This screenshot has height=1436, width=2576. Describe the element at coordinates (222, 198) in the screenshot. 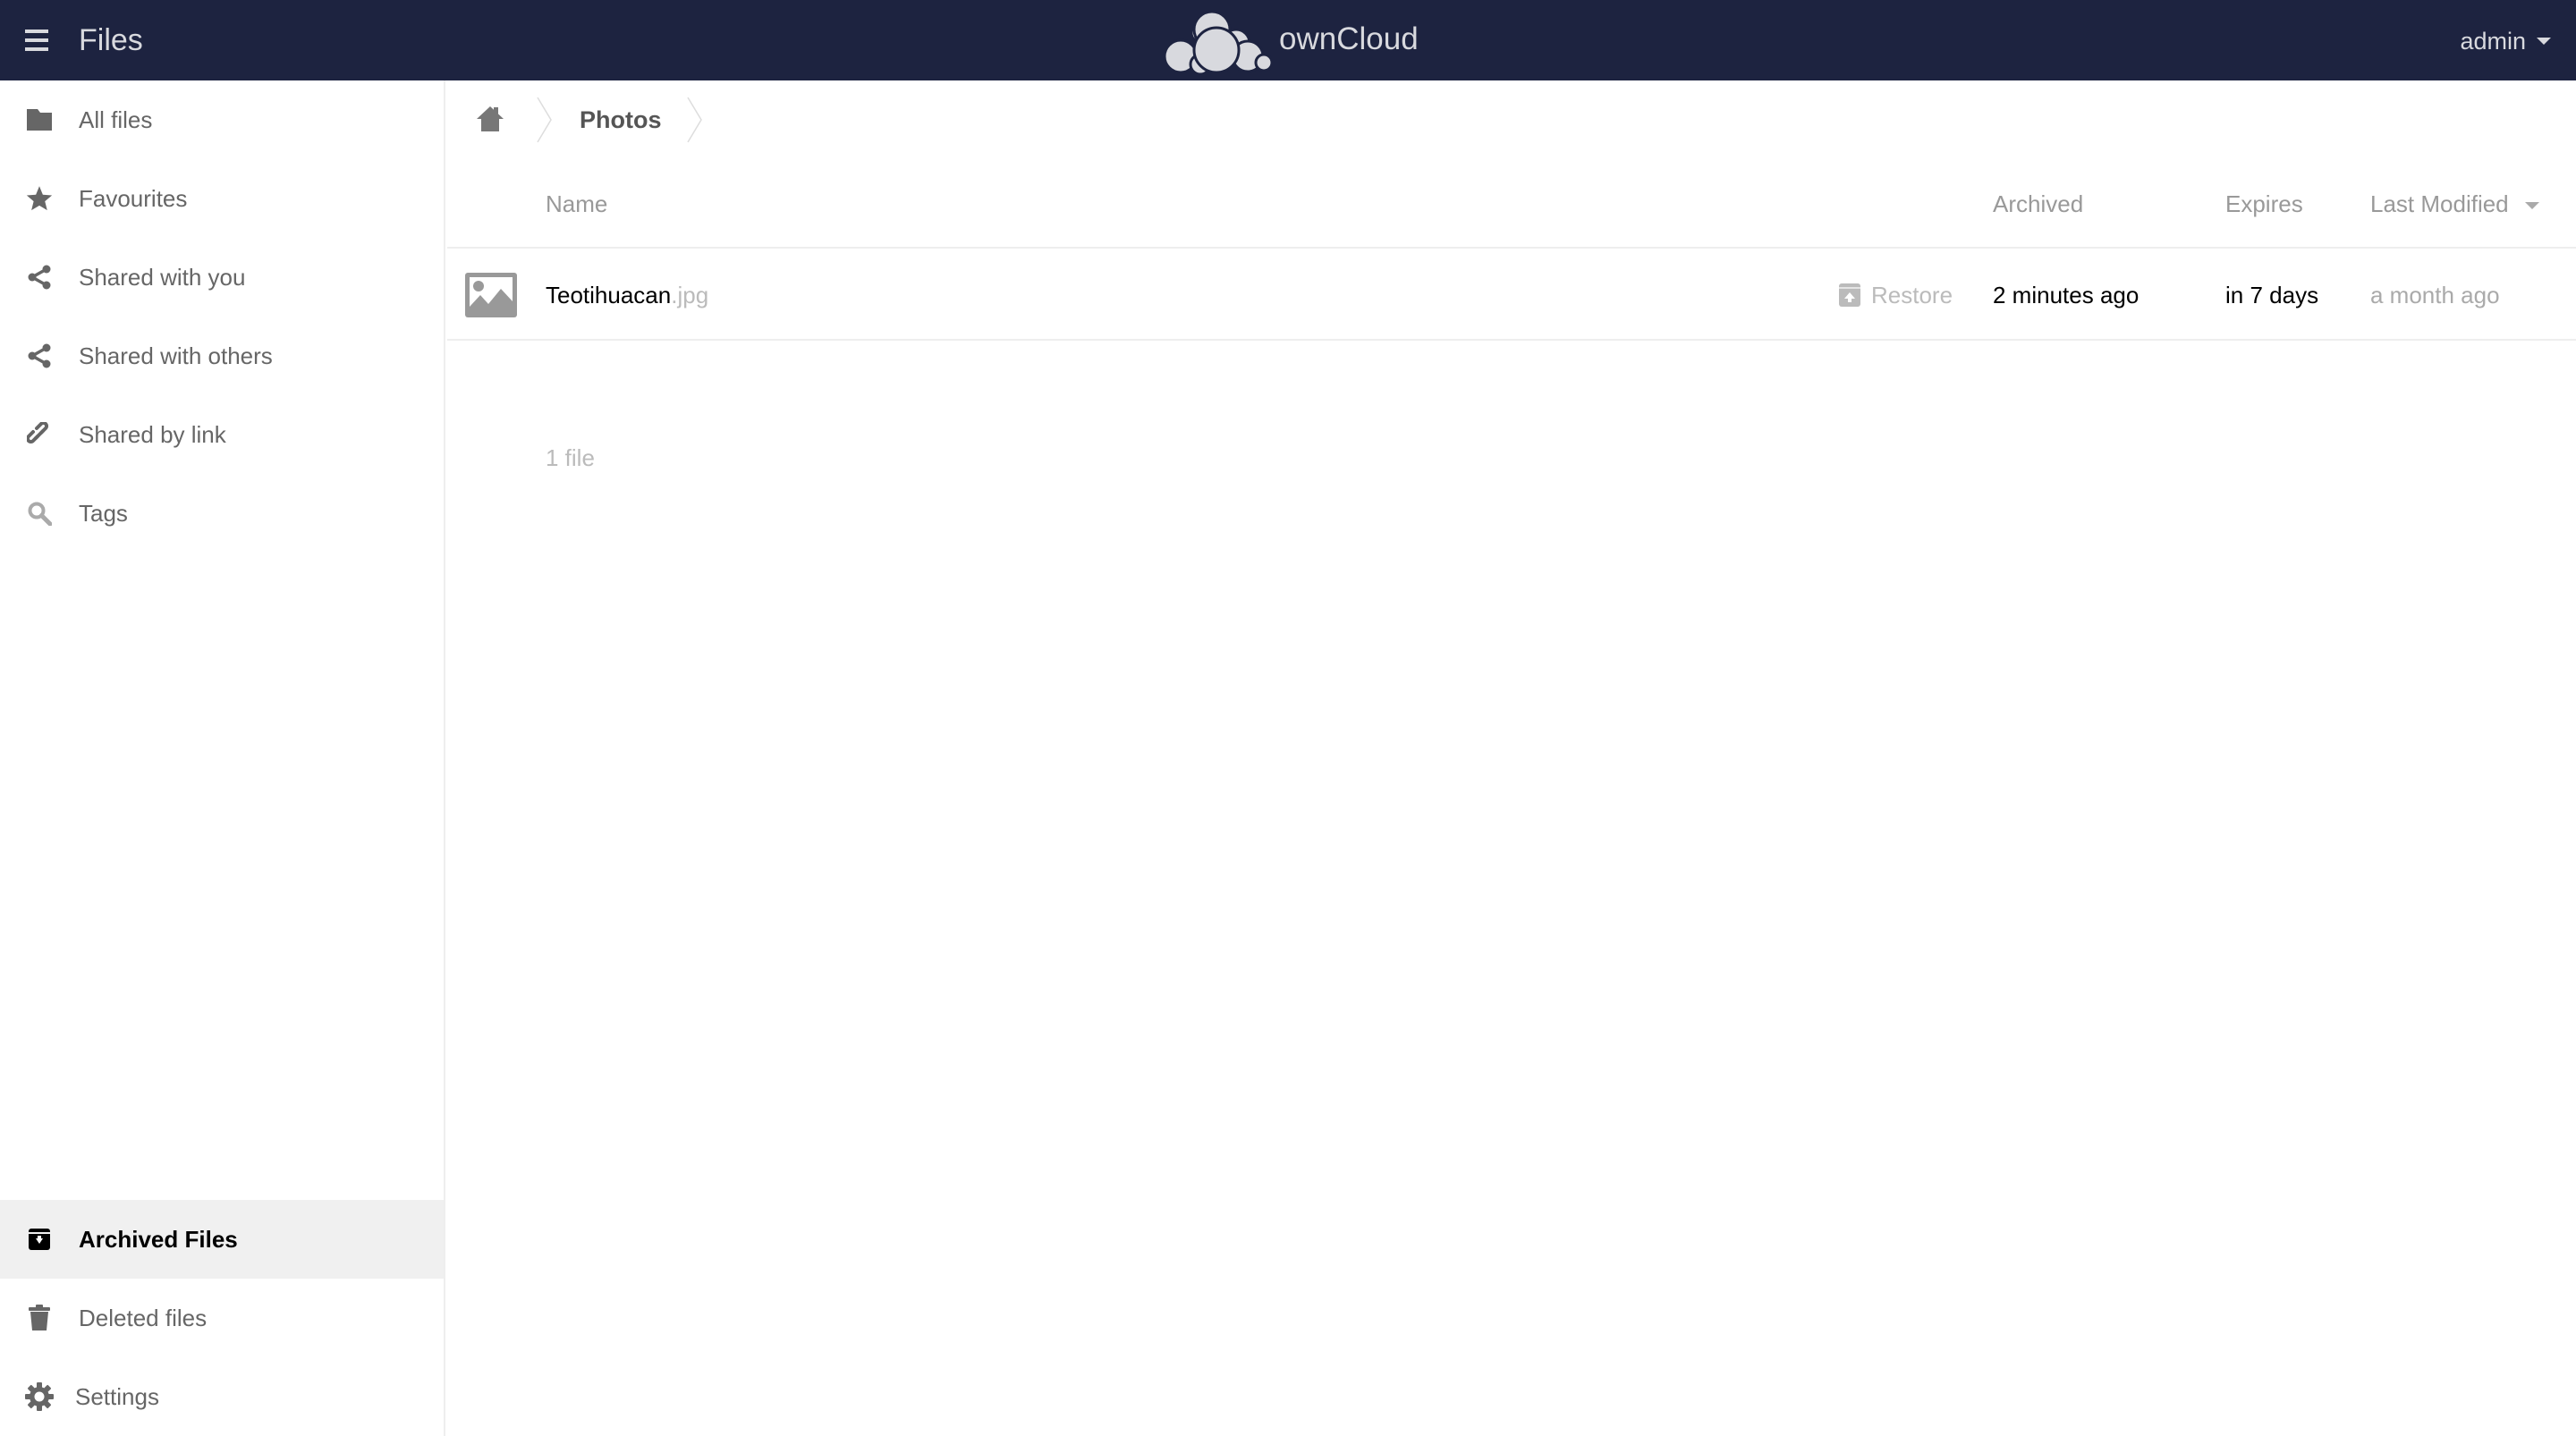

I see `sidebar-item-favourites: Favourites` at that location.